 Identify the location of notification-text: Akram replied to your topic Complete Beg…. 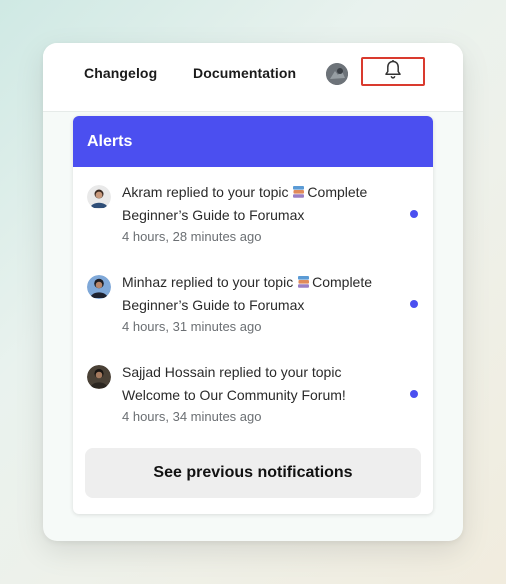
(256, 203).